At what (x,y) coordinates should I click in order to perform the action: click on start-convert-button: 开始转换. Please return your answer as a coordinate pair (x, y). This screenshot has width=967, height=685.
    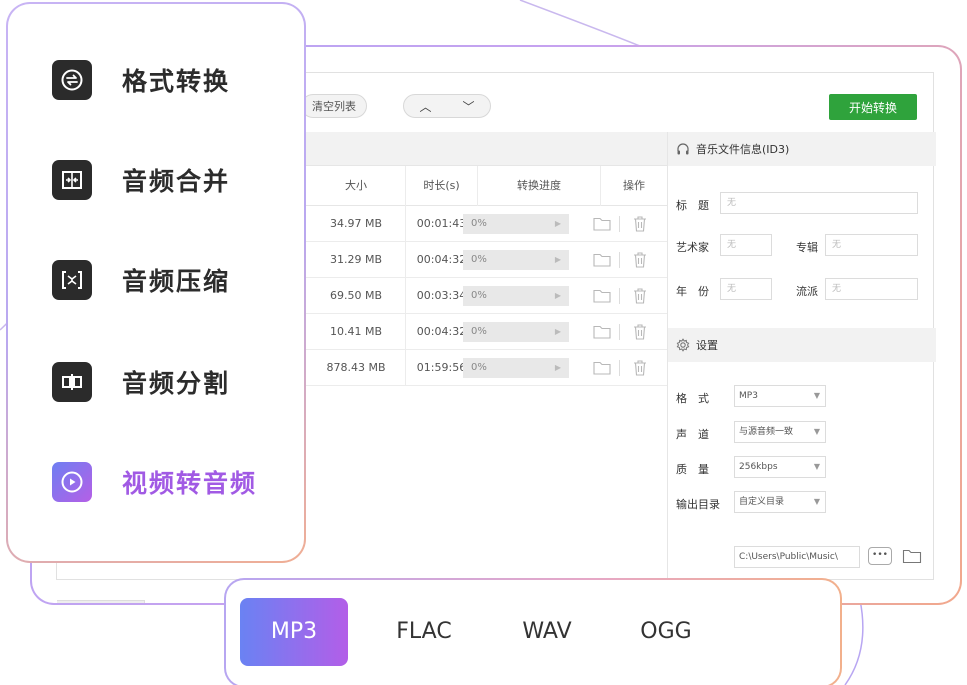
    Looking at the image, I should click on (873, 107).